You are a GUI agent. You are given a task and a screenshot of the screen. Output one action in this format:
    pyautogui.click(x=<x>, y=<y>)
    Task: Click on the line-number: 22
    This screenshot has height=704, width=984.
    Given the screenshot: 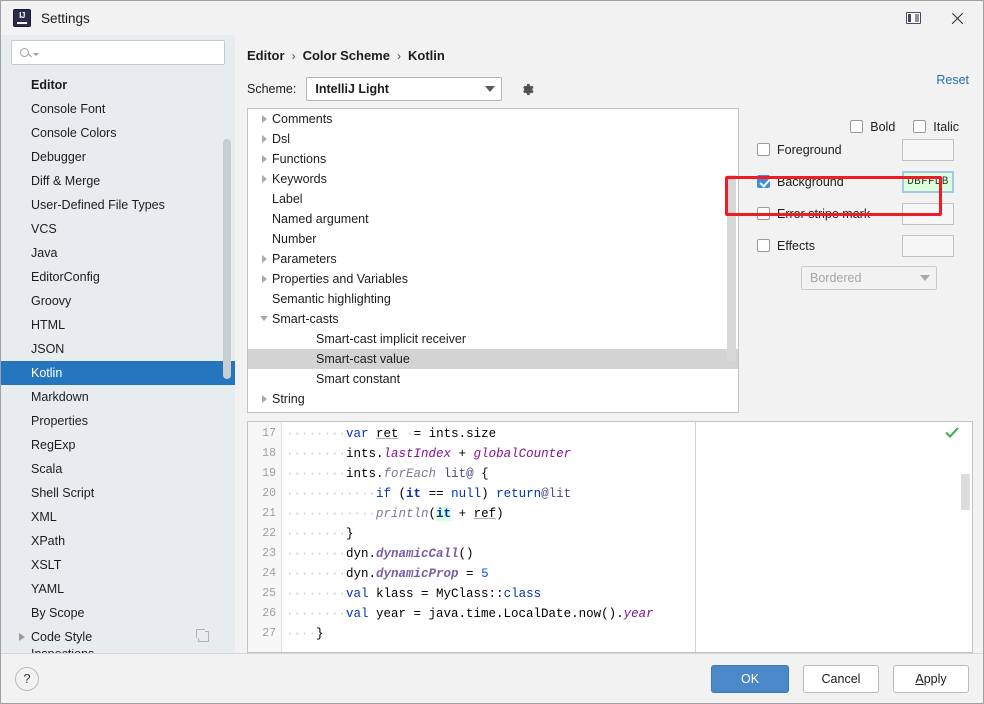 What is the action you would take?
    pyautogui.click(x=269, y=533)
    